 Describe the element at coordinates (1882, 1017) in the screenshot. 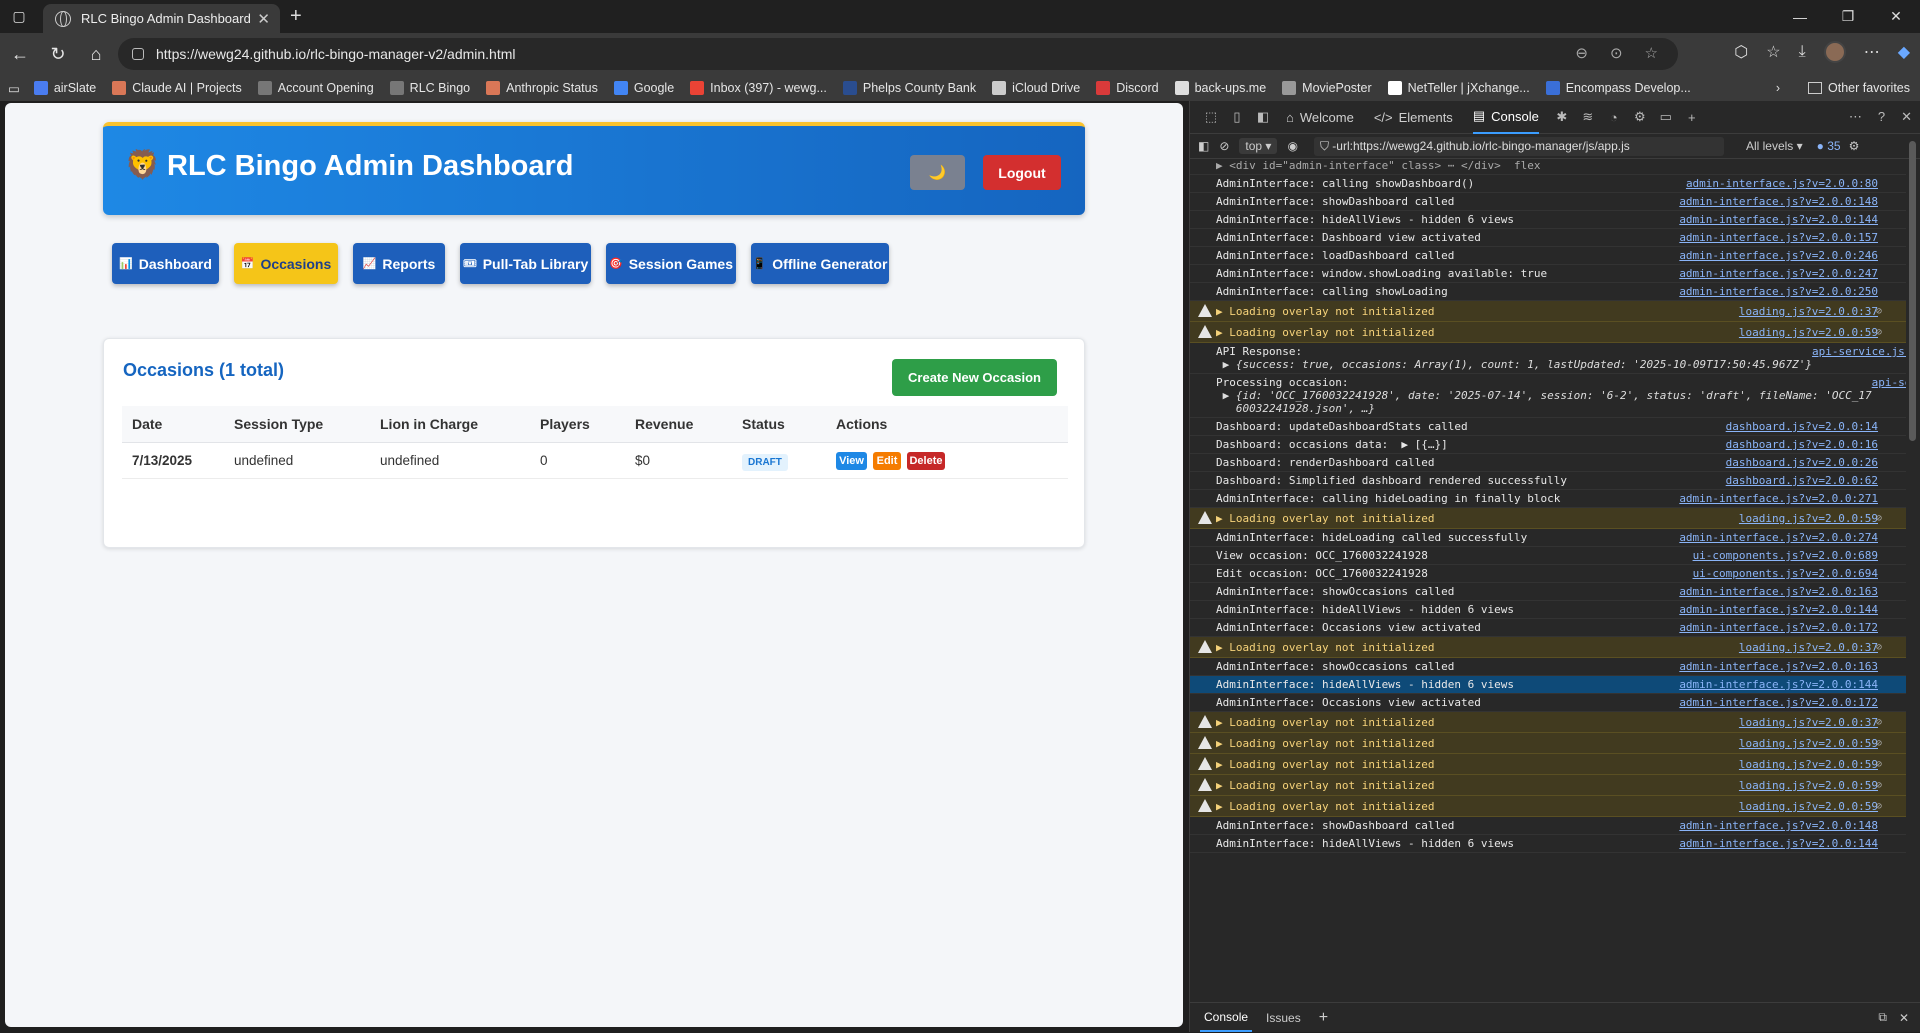

I see `undock-icon: ⧉` at that location.